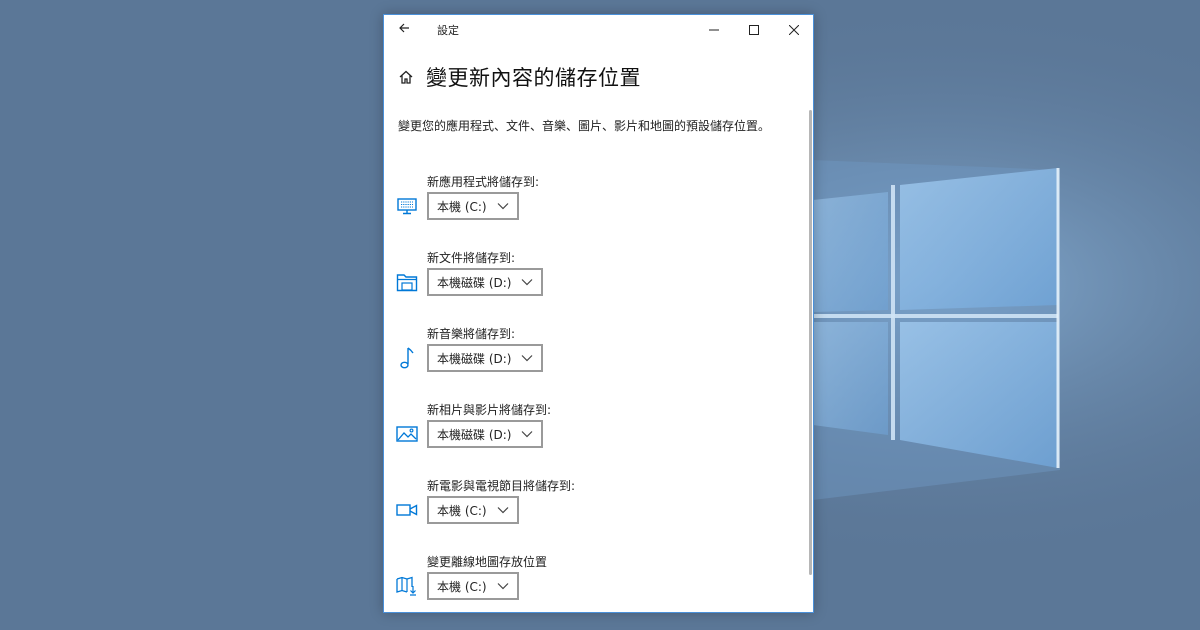 The image size is (1200, 630). I want to click on home-icon, so click(406, 77).